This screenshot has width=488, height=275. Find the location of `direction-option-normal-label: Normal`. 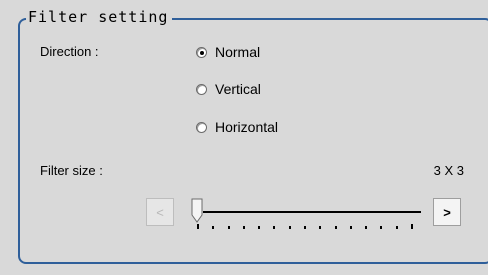

direction-option-normal-label: Normal is located at coordinates (238, 52).